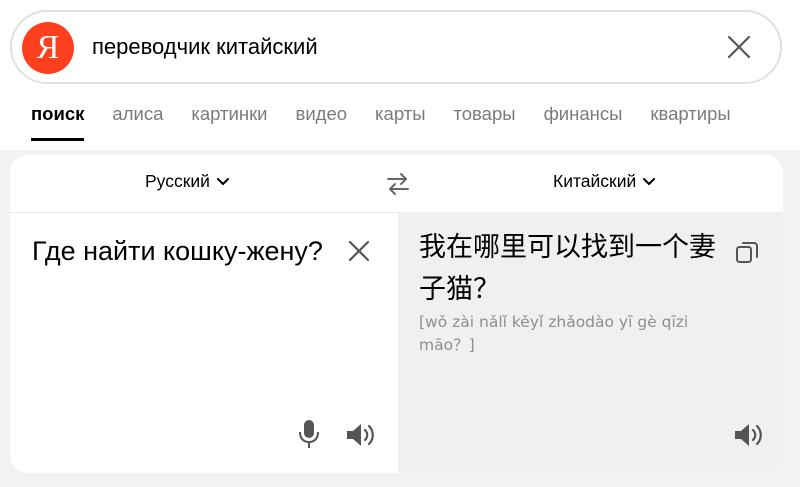  Describe the element at coordinates (182, 251) in the screenshot. I see `source-text-input: Где найти кошку-жену?` at that location.